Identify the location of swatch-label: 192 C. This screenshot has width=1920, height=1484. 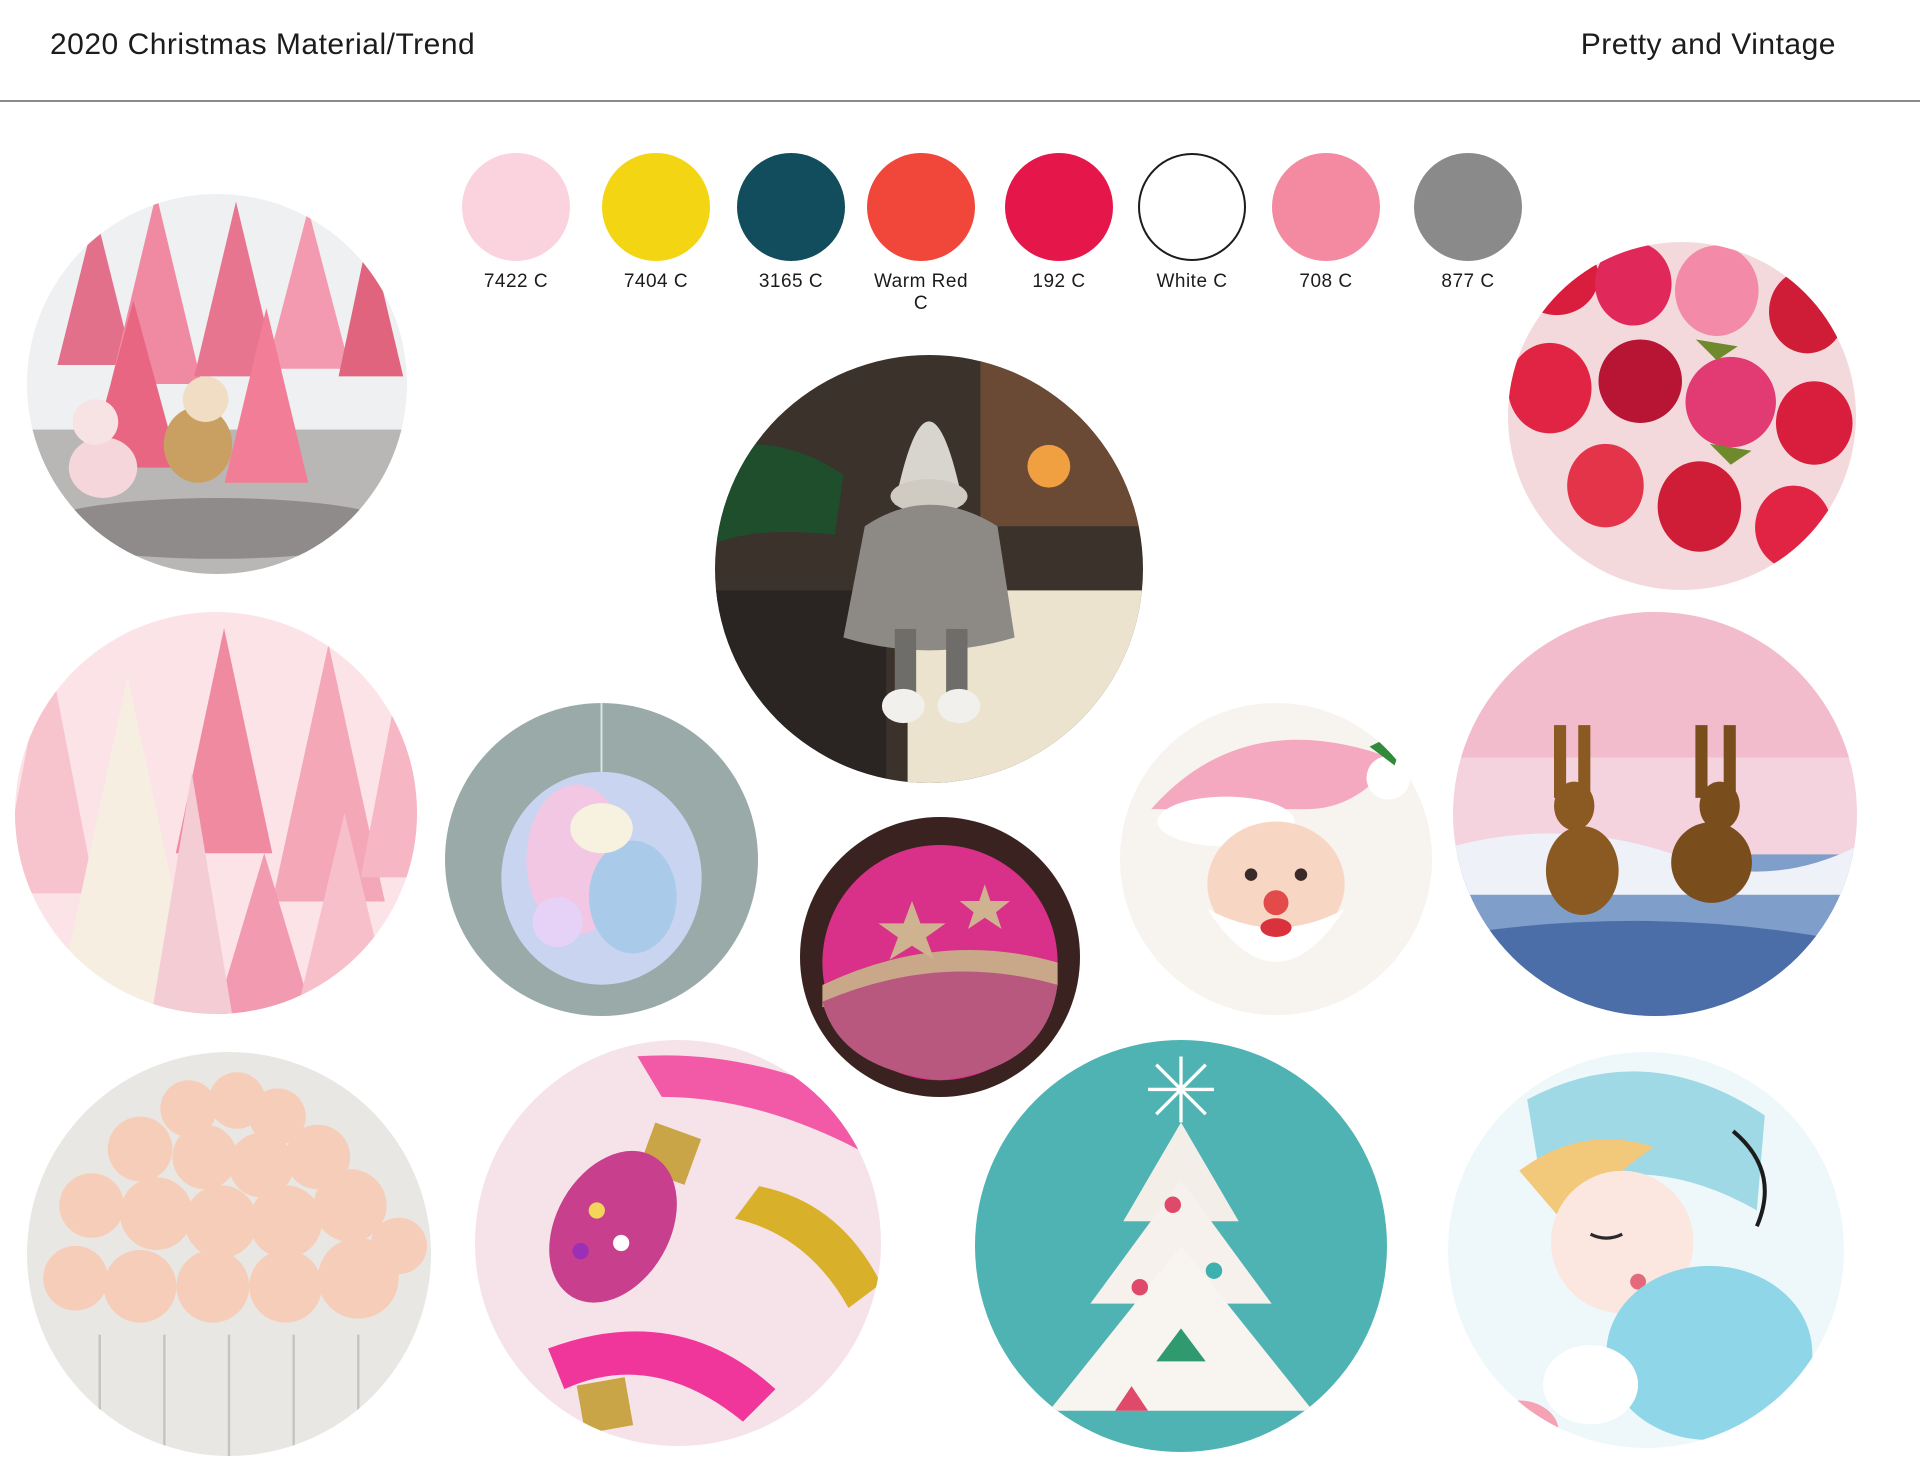
(1059, 281).